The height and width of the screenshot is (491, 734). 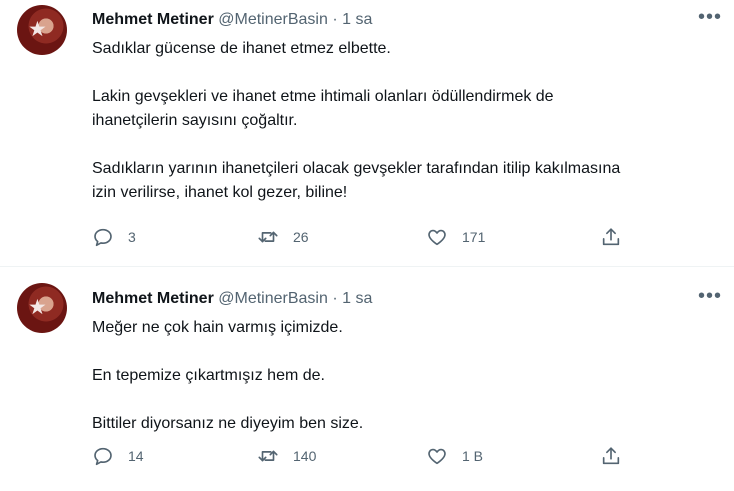 I want to click on tweet-actions: 14 140 1 B, so click(x=413, y=457).